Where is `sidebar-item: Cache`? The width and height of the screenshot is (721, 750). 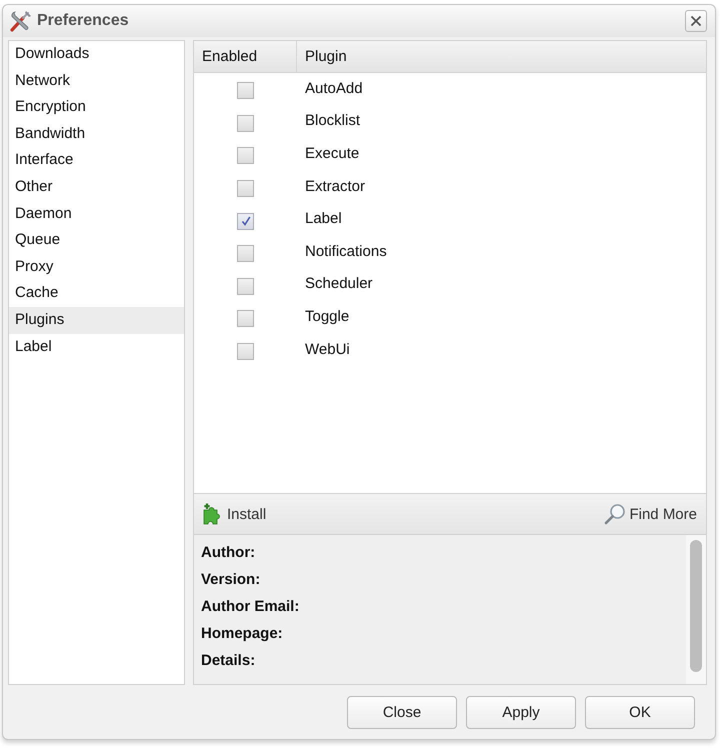 sidebar-item: Cache is located at coordinates (96, 293).